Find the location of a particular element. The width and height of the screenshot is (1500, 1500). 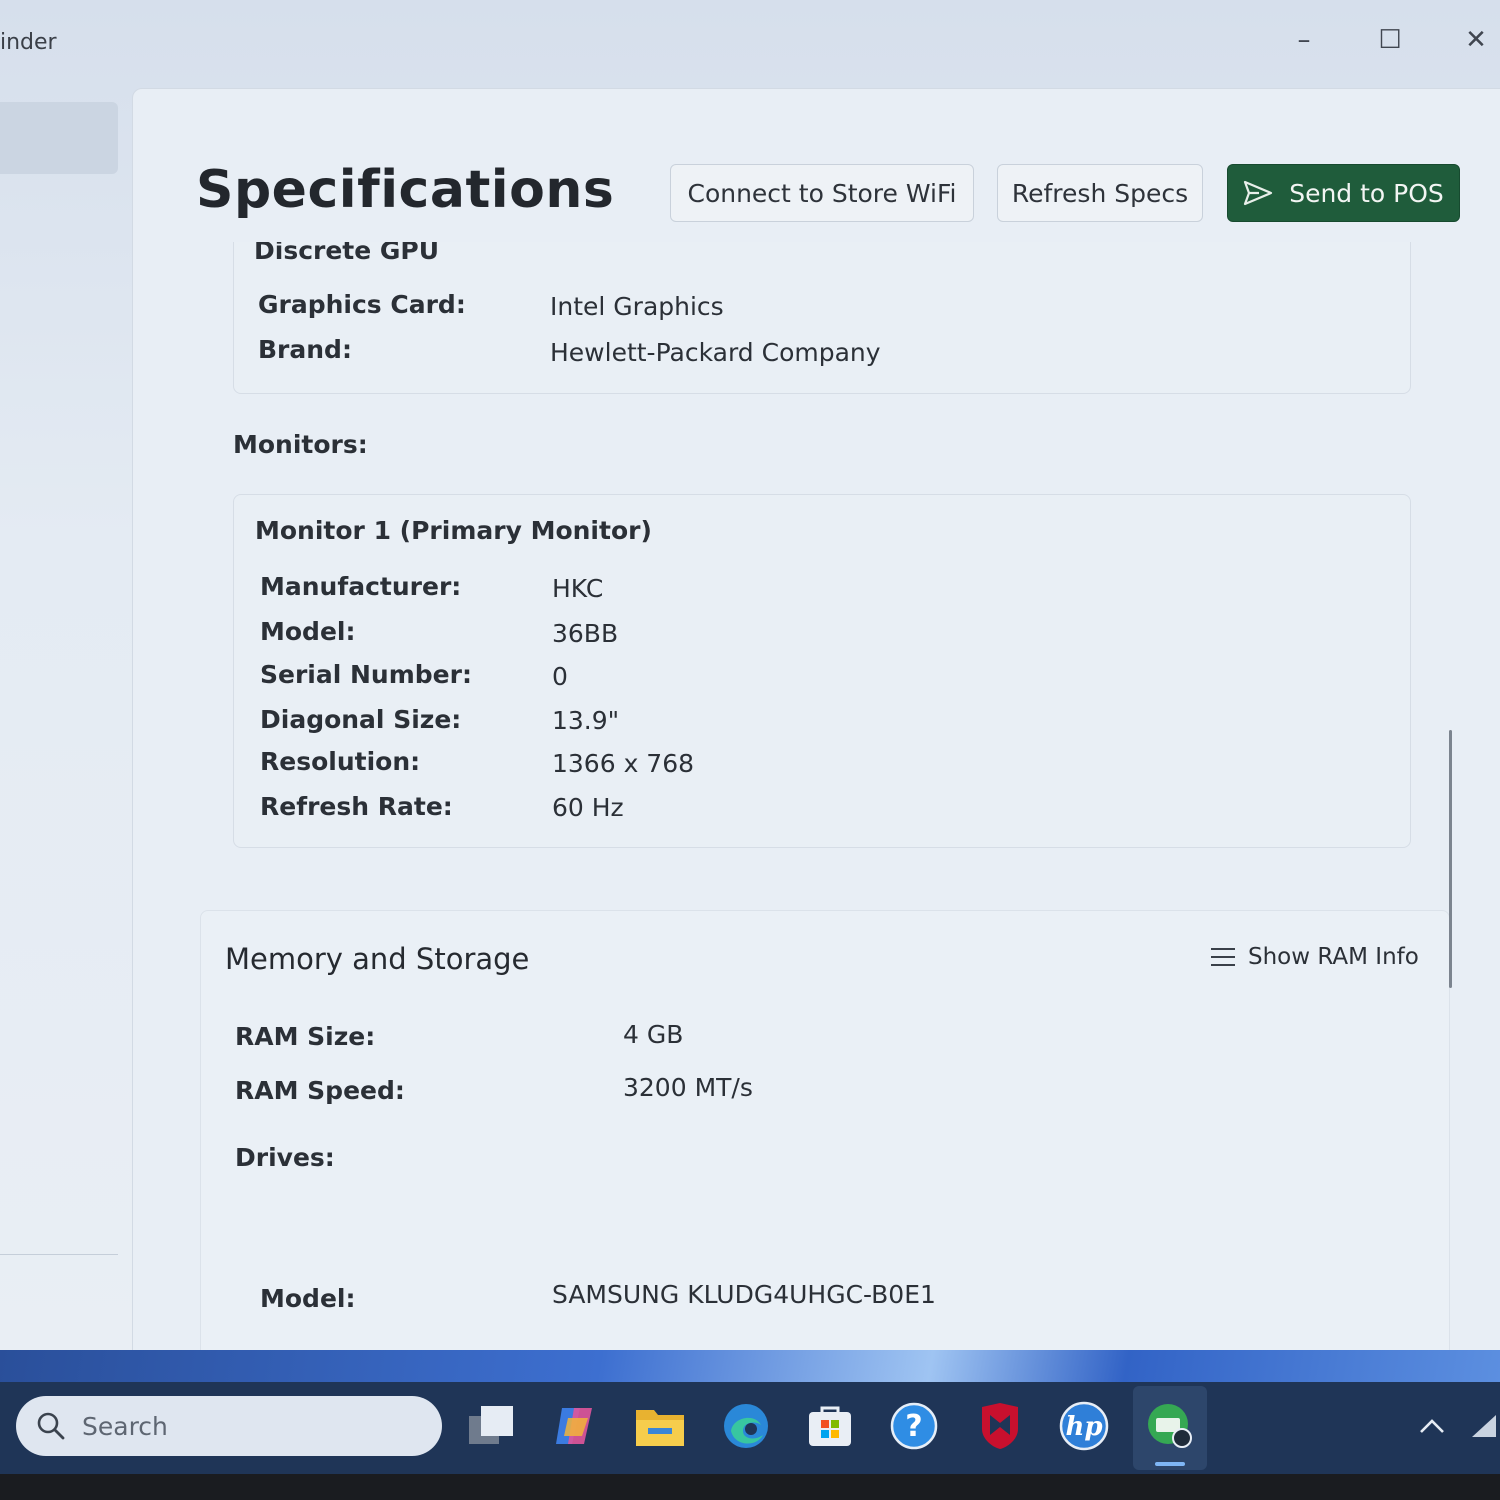

taskbar-search: Search is located at coordinates (229, 1426).